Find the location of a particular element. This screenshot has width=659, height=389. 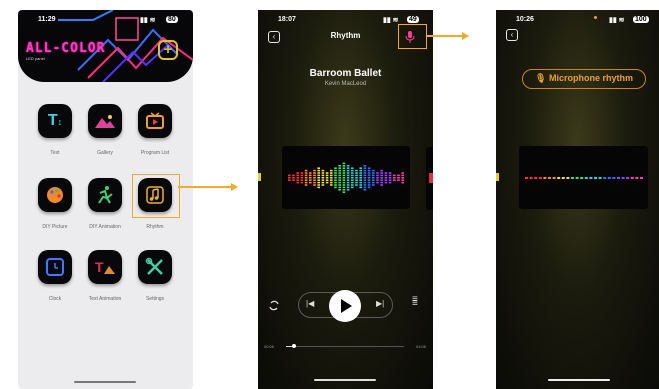

diy-animation-icon is located at coordinates (105, 195).